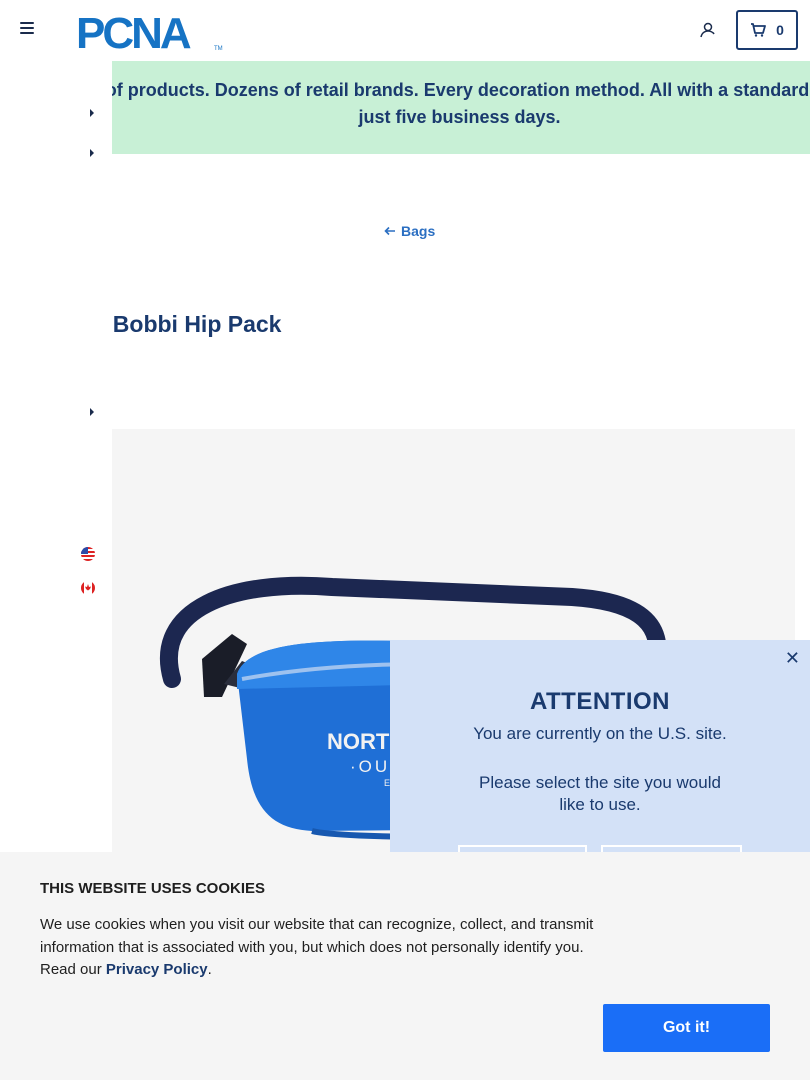  Describe the element at coordinates (405, 30) in the screenshot. I see `site-header: PCNA TM 0` at that location.